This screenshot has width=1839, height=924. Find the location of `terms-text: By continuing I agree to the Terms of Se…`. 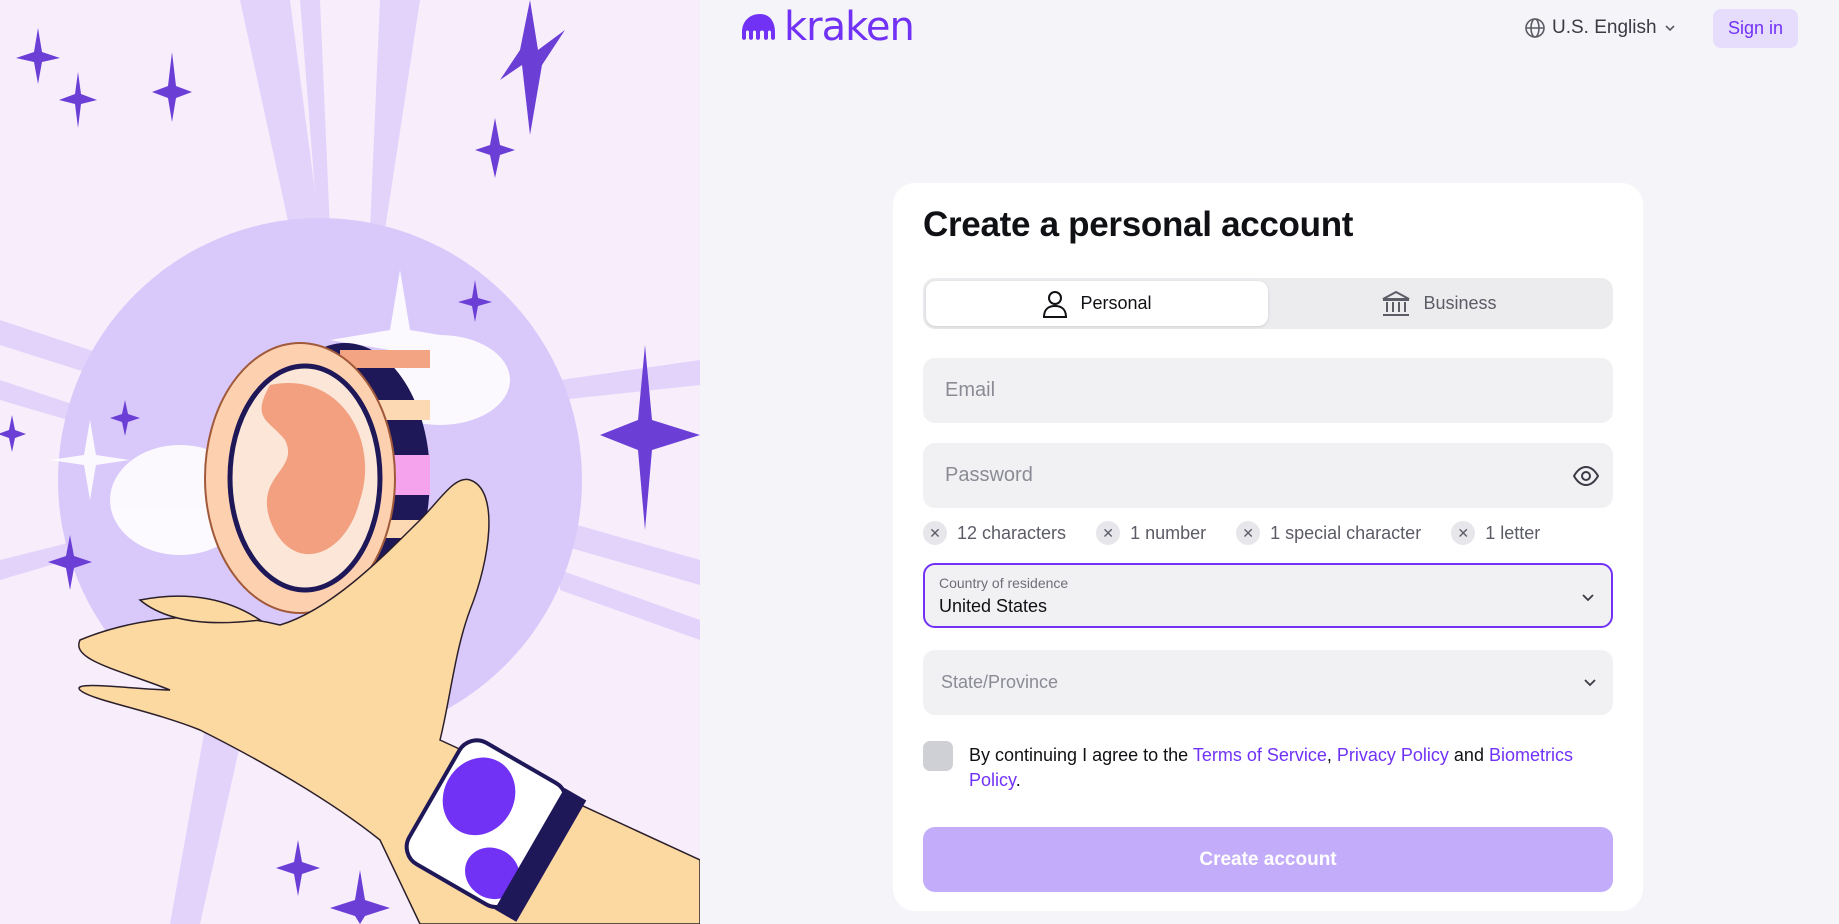

terms-text: By continuing I agree to the Terms of Se… is located at coordinates (1291, 768).